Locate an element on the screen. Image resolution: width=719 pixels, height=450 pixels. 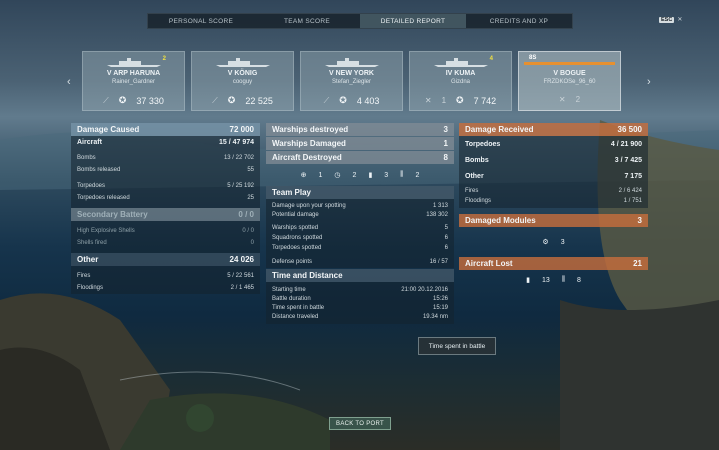
ship-badge: 2 is located at coordinates (164, 59).